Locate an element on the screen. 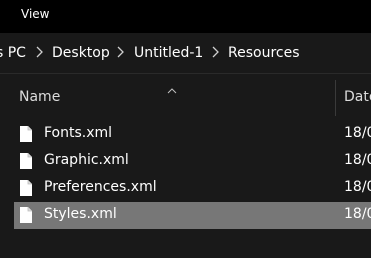 This screenshot has height=258, width=371. breadcrumb-resources: Resources is located at coordinates (264, 53).